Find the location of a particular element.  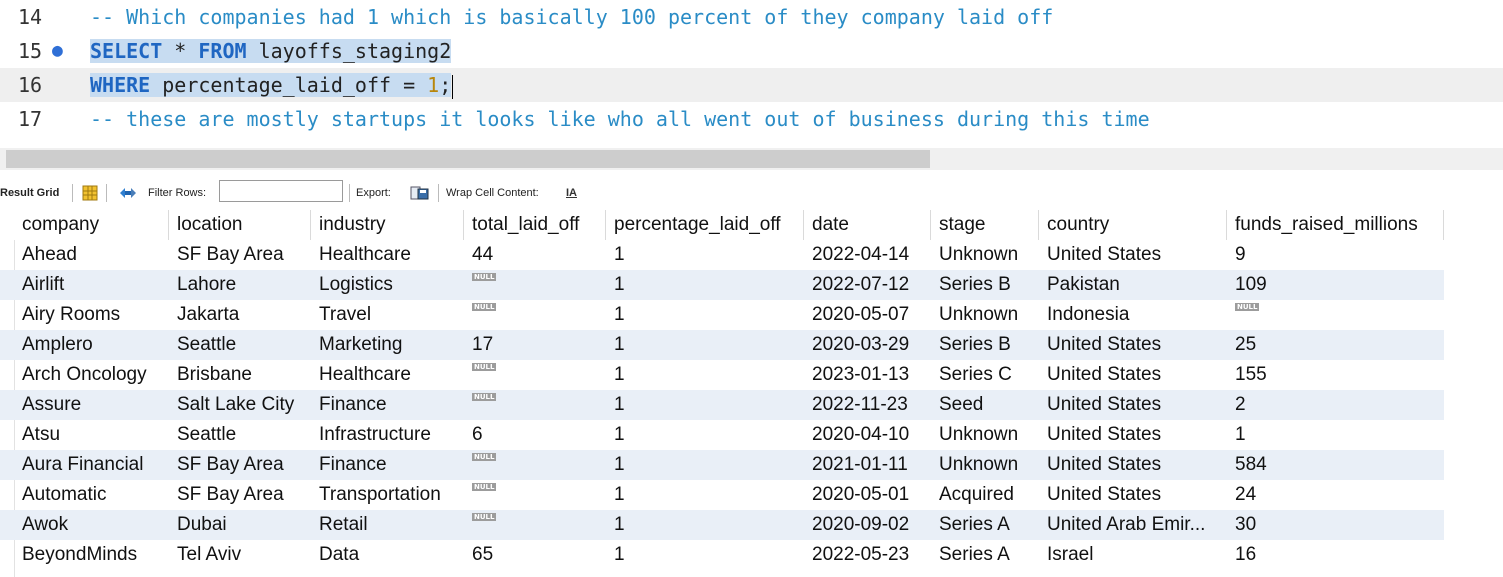

column-header-industry: industry is located at coordinates (387, 225).